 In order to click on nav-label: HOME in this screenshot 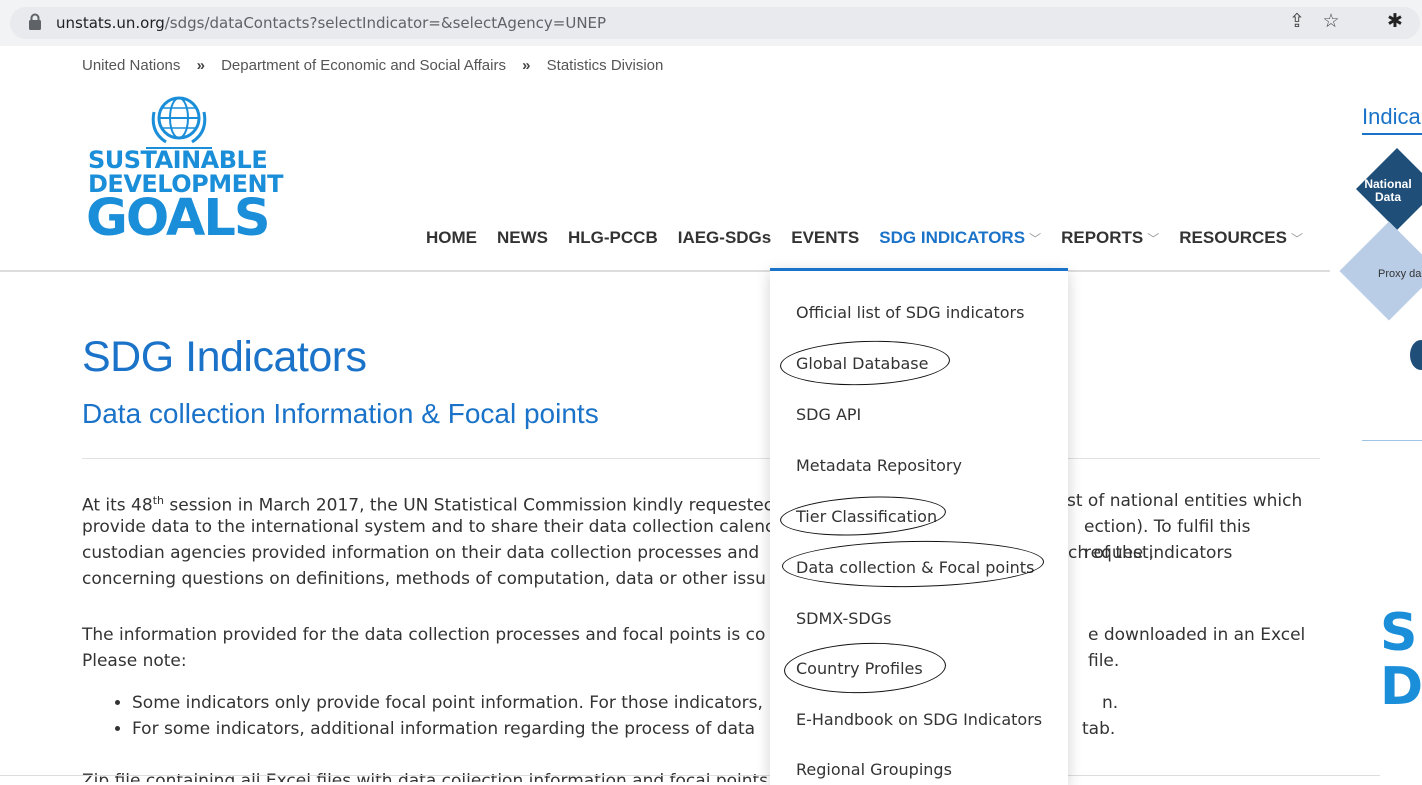, I will do `click(451, 237)`.